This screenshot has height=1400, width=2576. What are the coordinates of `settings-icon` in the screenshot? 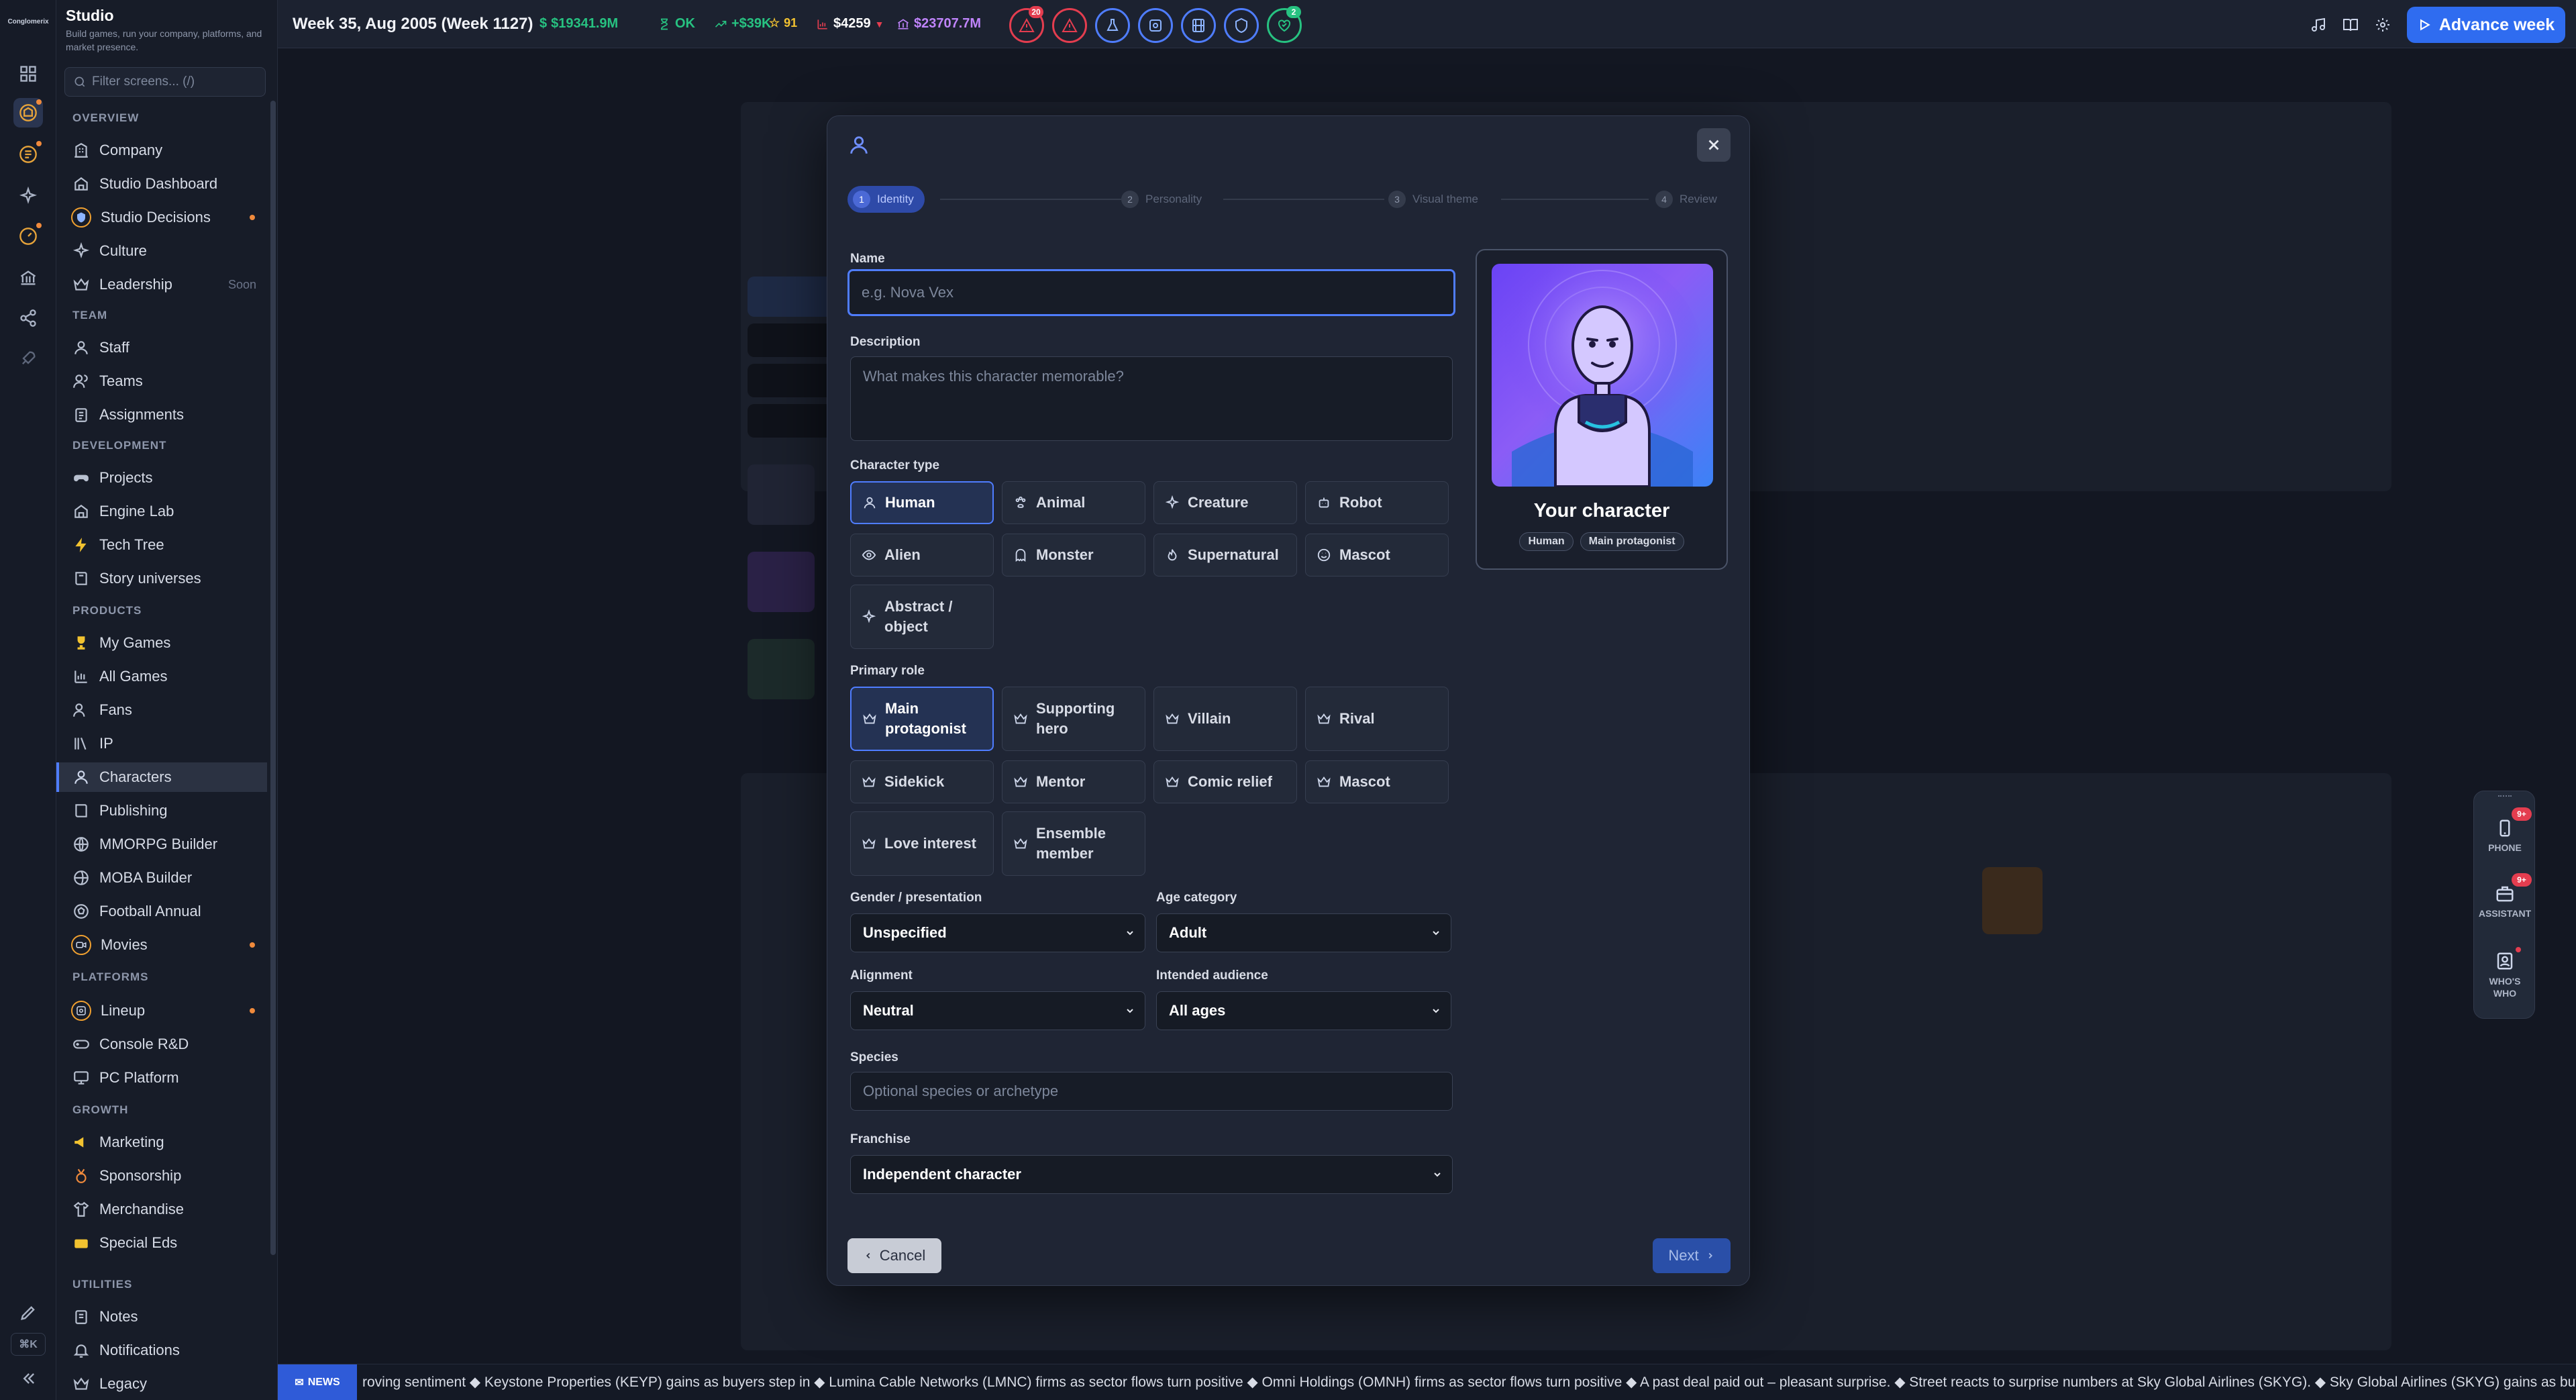 It's located at (2382, 25).